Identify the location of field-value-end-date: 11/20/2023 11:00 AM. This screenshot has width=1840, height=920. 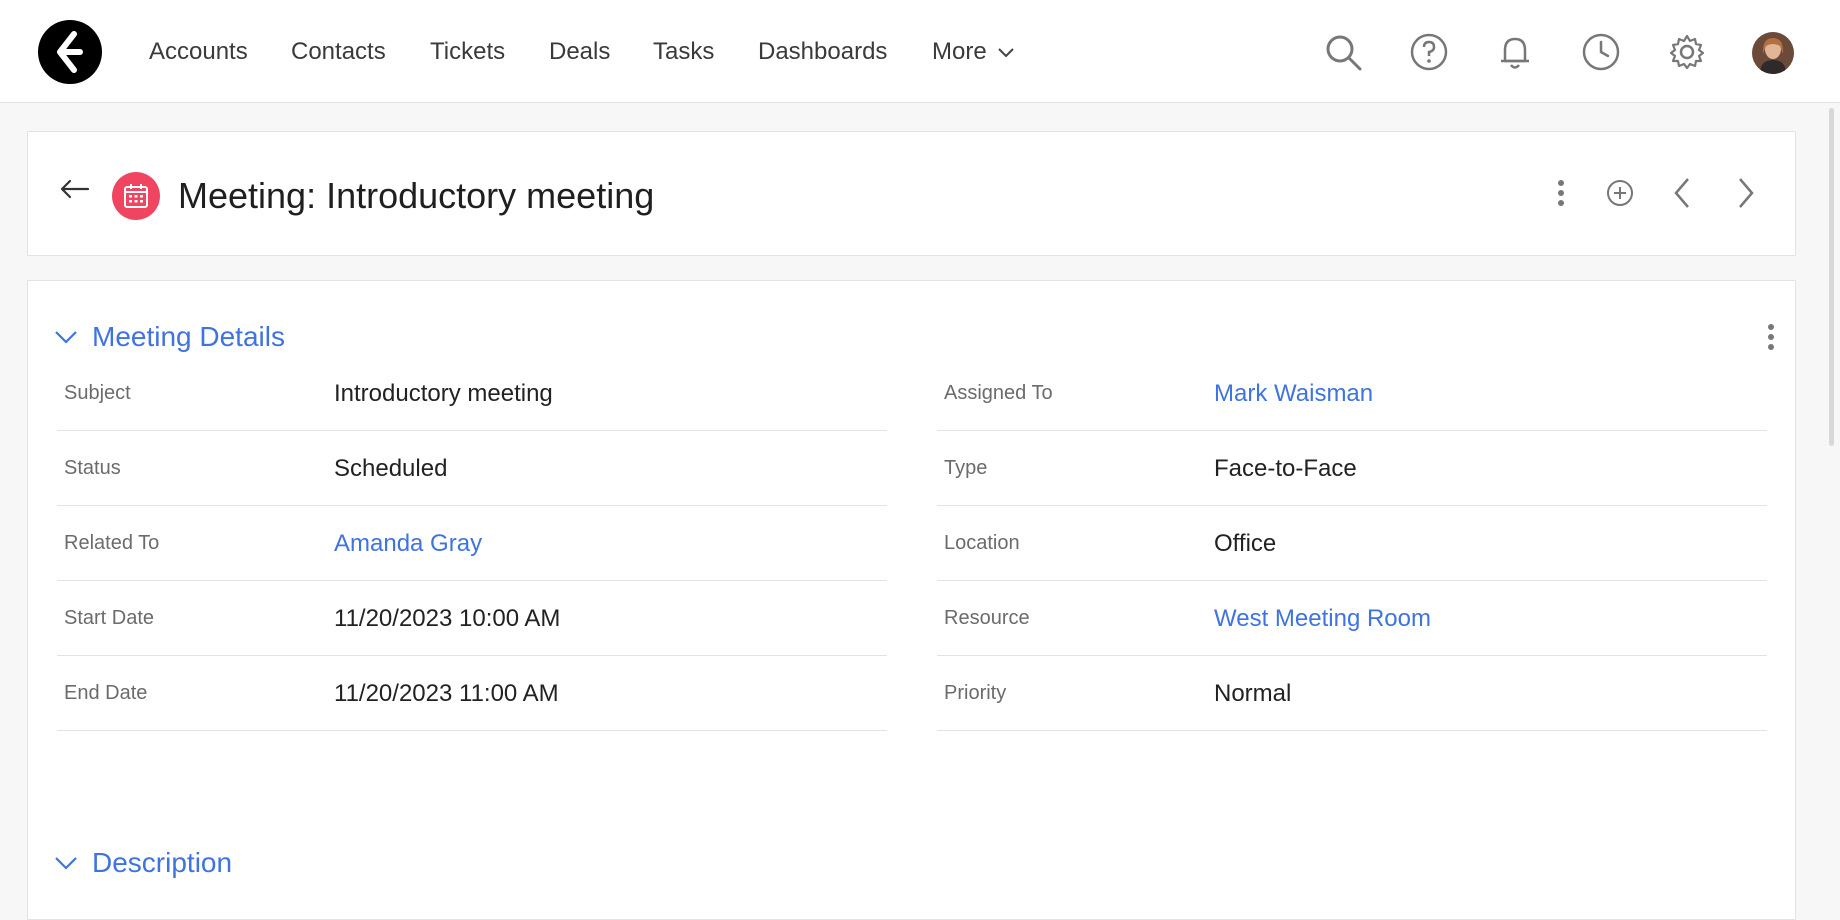
(446, 693).